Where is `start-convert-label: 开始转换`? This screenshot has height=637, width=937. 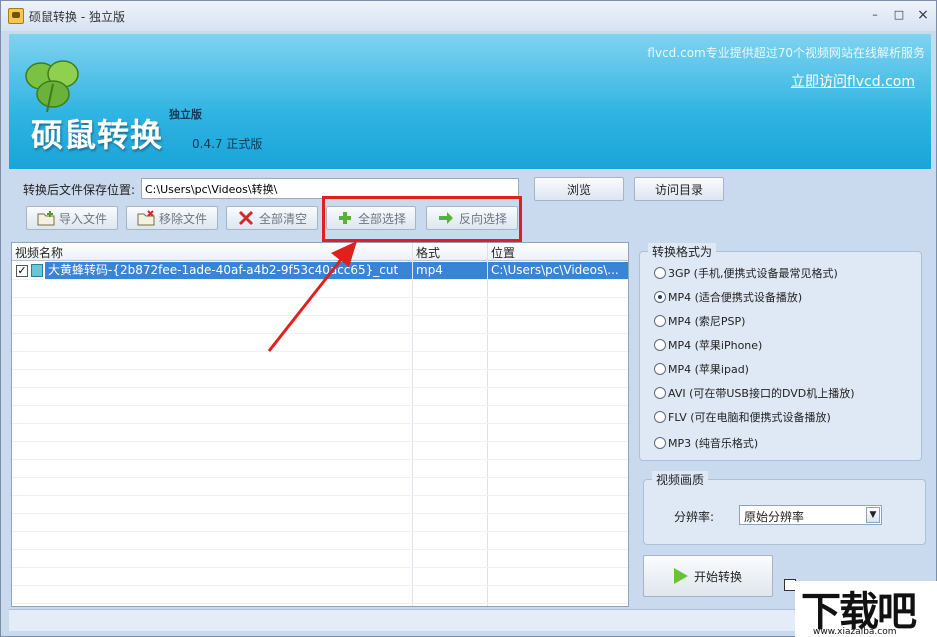 start-convert-label: 开始转换 is located at coordinates (717, 576).